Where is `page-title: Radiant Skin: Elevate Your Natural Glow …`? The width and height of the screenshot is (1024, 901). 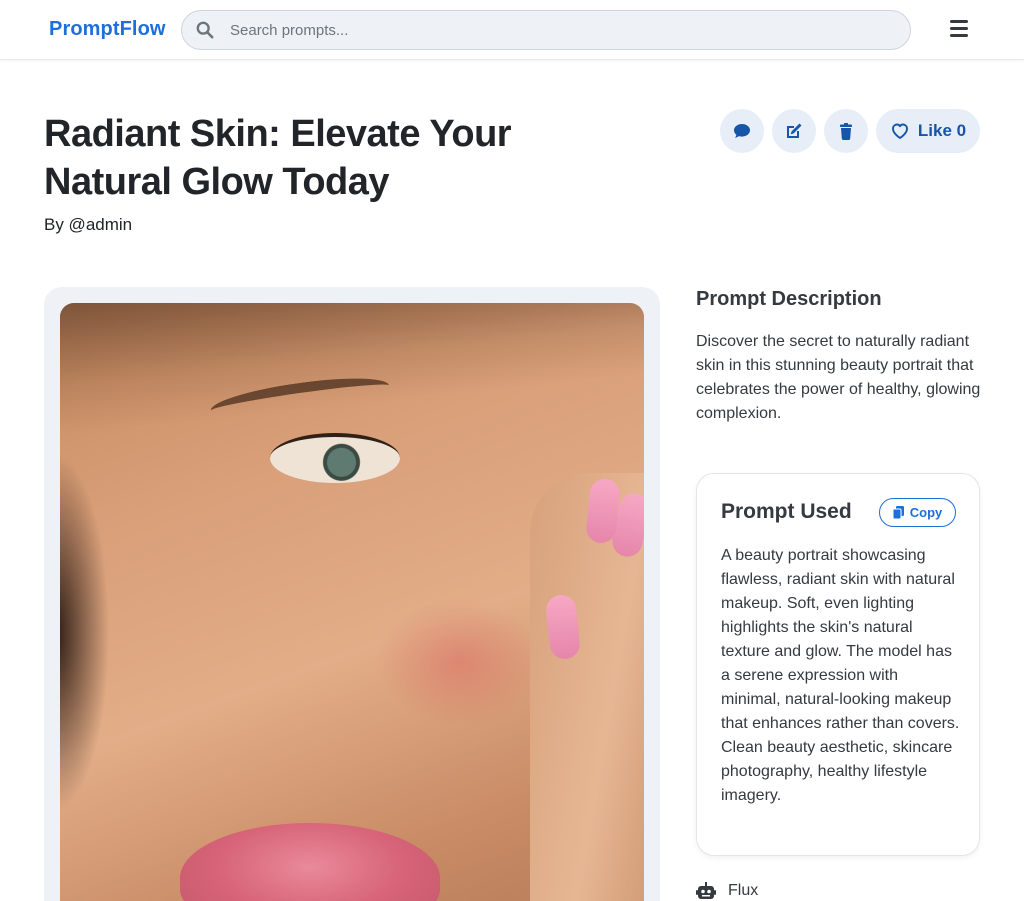 page-title: Radiant Skin: Elevate Your Natural Glow … is located at coordinates (278, 158).